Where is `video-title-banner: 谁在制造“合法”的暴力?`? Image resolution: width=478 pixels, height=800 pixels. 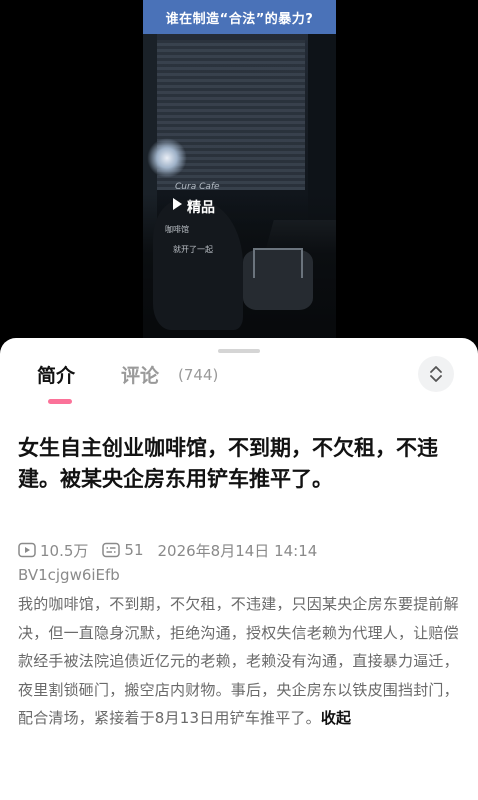 video-title-banner: 谁在制造“合法”的暴力? is located at coordinates (239, 17).